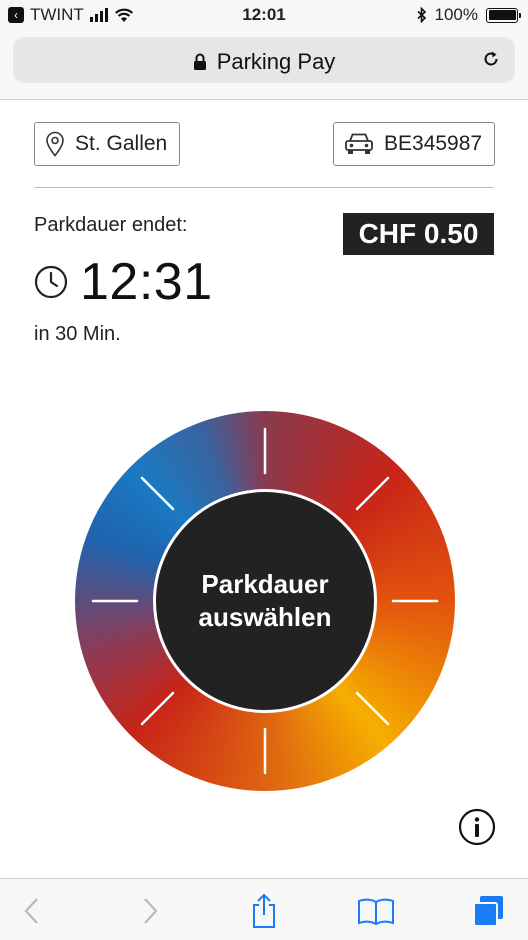 This screenshot has height=940, width=528. Describe the element at coordinates (503, 15) in the screenshot. I see `battery-icon` at that location.